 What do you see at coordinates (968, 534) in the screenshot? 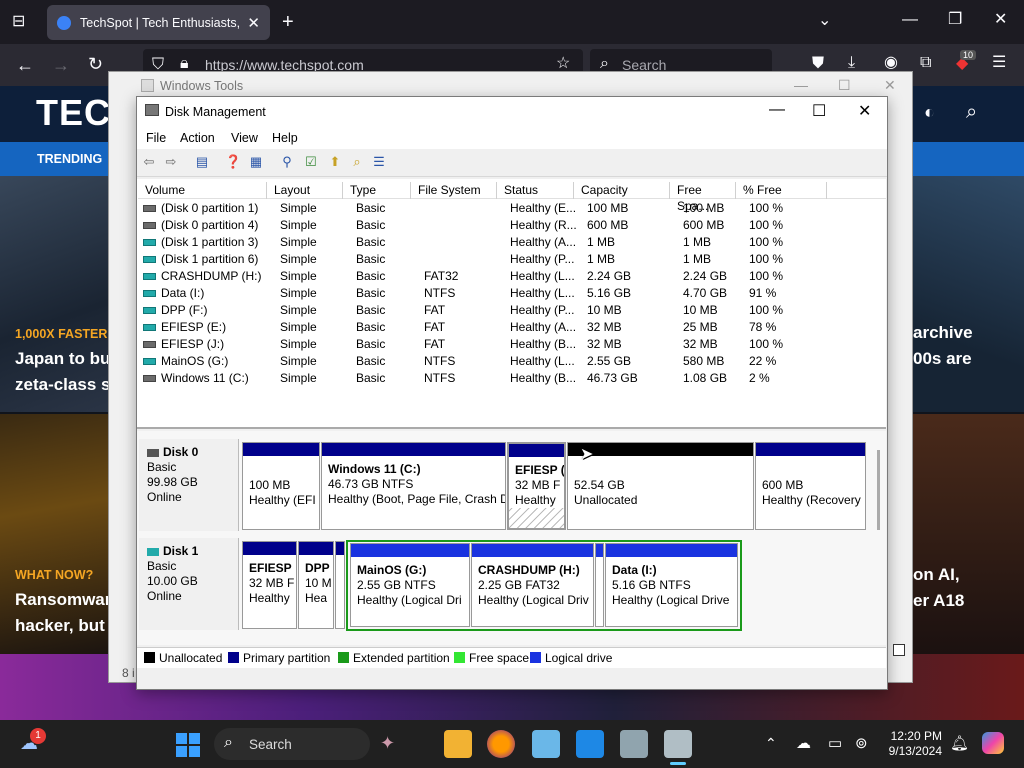
I see `story2-image-right` at bounding box center [968, 534].